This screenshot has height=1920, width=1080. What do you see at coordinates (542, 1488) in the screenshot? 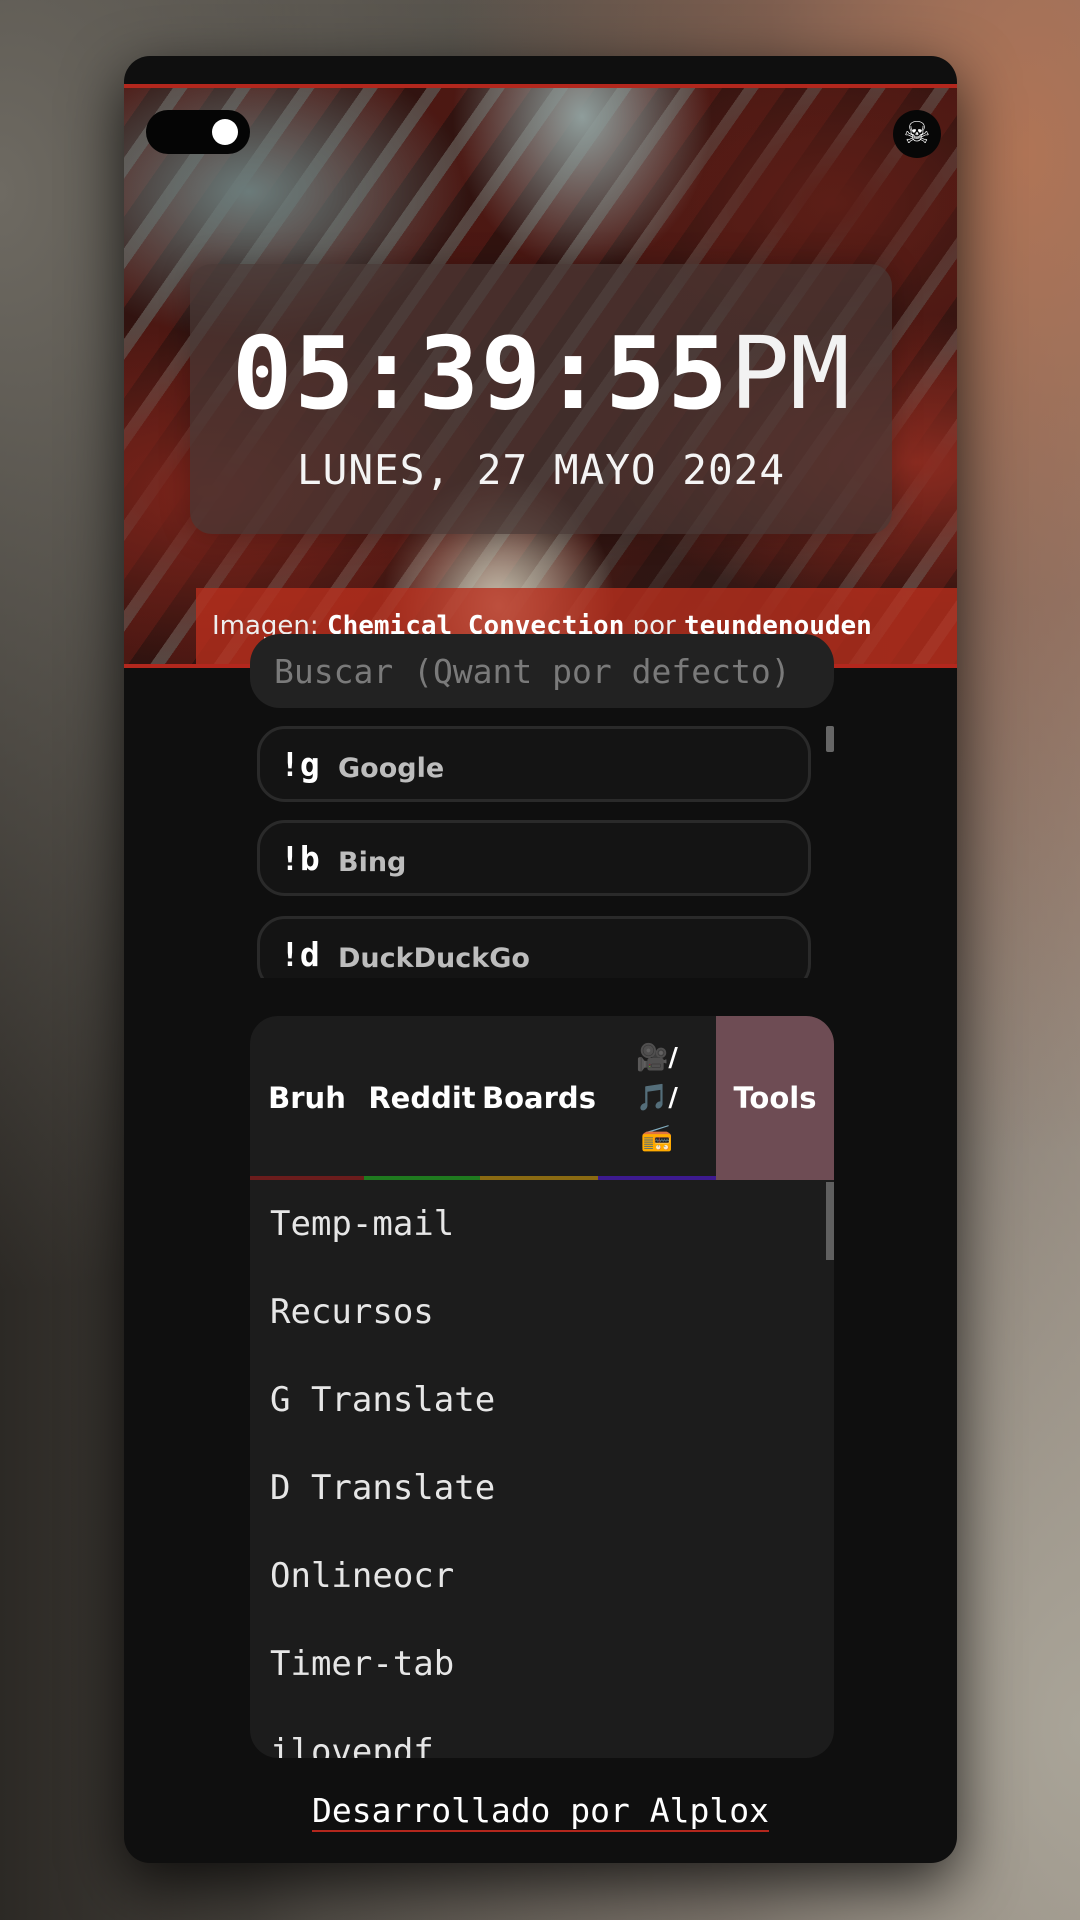
I see `list-item: D Translate` at bounding box center [542, 1488].